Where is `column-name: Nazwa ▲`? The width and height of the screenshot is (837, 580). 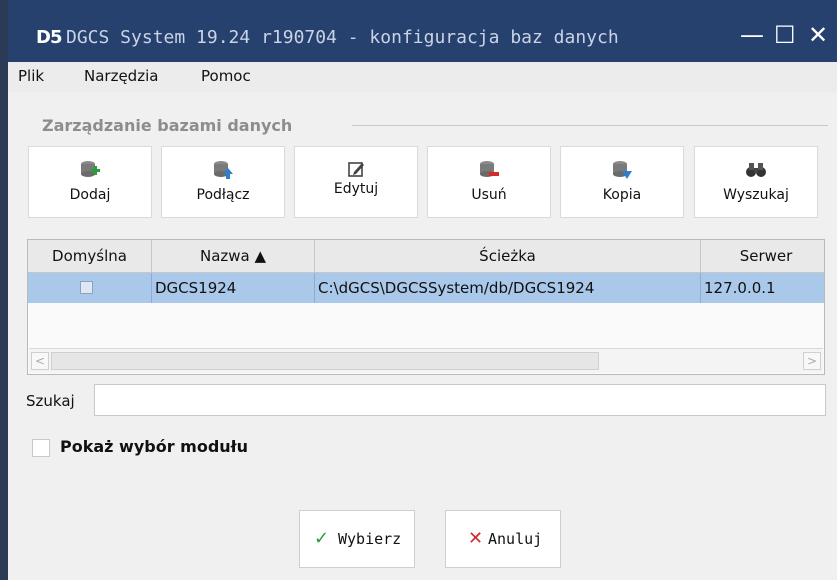
column-name: Nazwa ▲ is located at coordinates (233, 256).